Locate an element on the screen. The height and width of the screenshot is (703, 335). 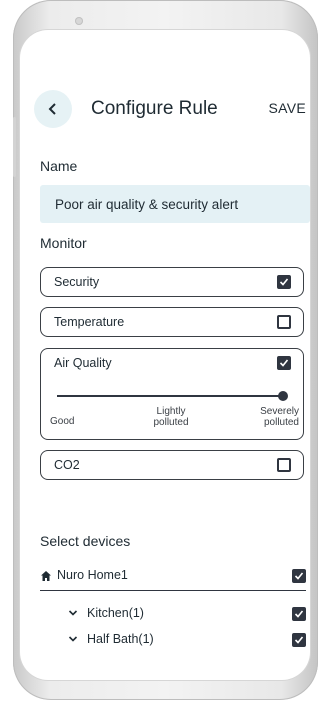
co2-checkbox is located at coordinates (284, 465).